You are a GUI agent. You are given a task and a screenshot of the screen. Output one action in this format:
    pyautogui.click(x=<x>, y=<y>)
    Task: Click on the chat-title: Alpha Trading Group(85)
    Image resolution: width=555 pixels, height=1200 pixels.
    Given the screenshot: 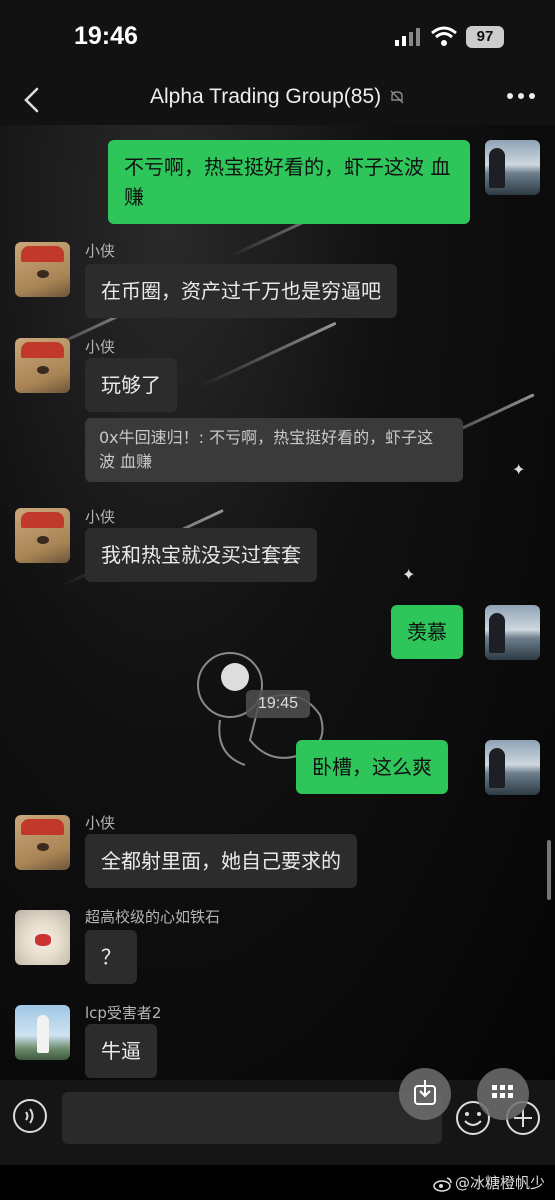 What is the action you would take?
    pyautogui.click(x=277, y=97)
    